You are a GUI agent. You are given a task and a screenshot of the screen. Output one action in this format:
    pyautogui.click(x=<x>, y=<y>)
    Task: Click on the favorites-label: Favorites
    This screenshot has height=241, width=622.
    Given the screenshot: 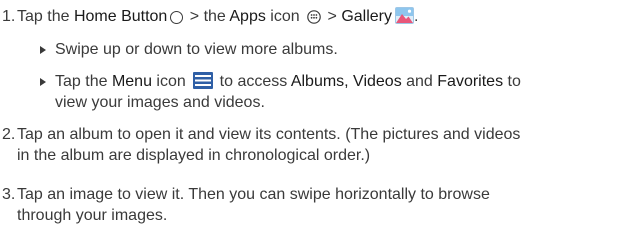 What is the action you would take?
    pyautogui.click(x=470, y=81)
    